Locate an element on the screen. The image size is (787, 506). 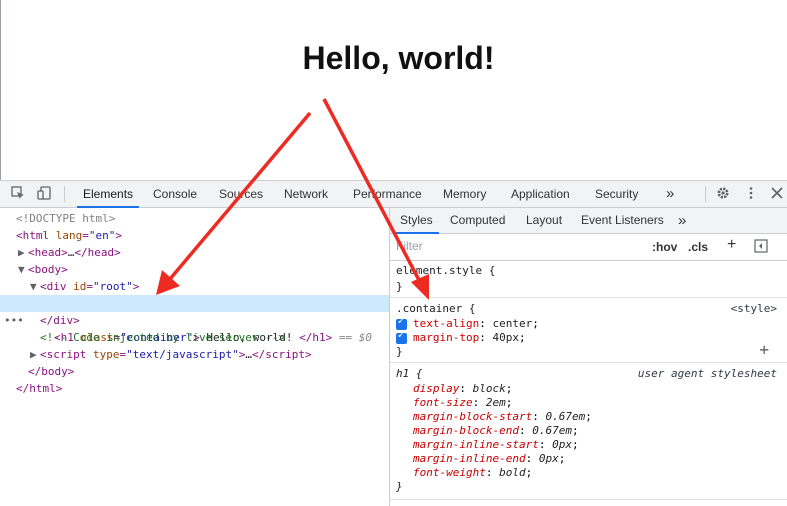
tab-console: Console is located at coordinates (175, 194).